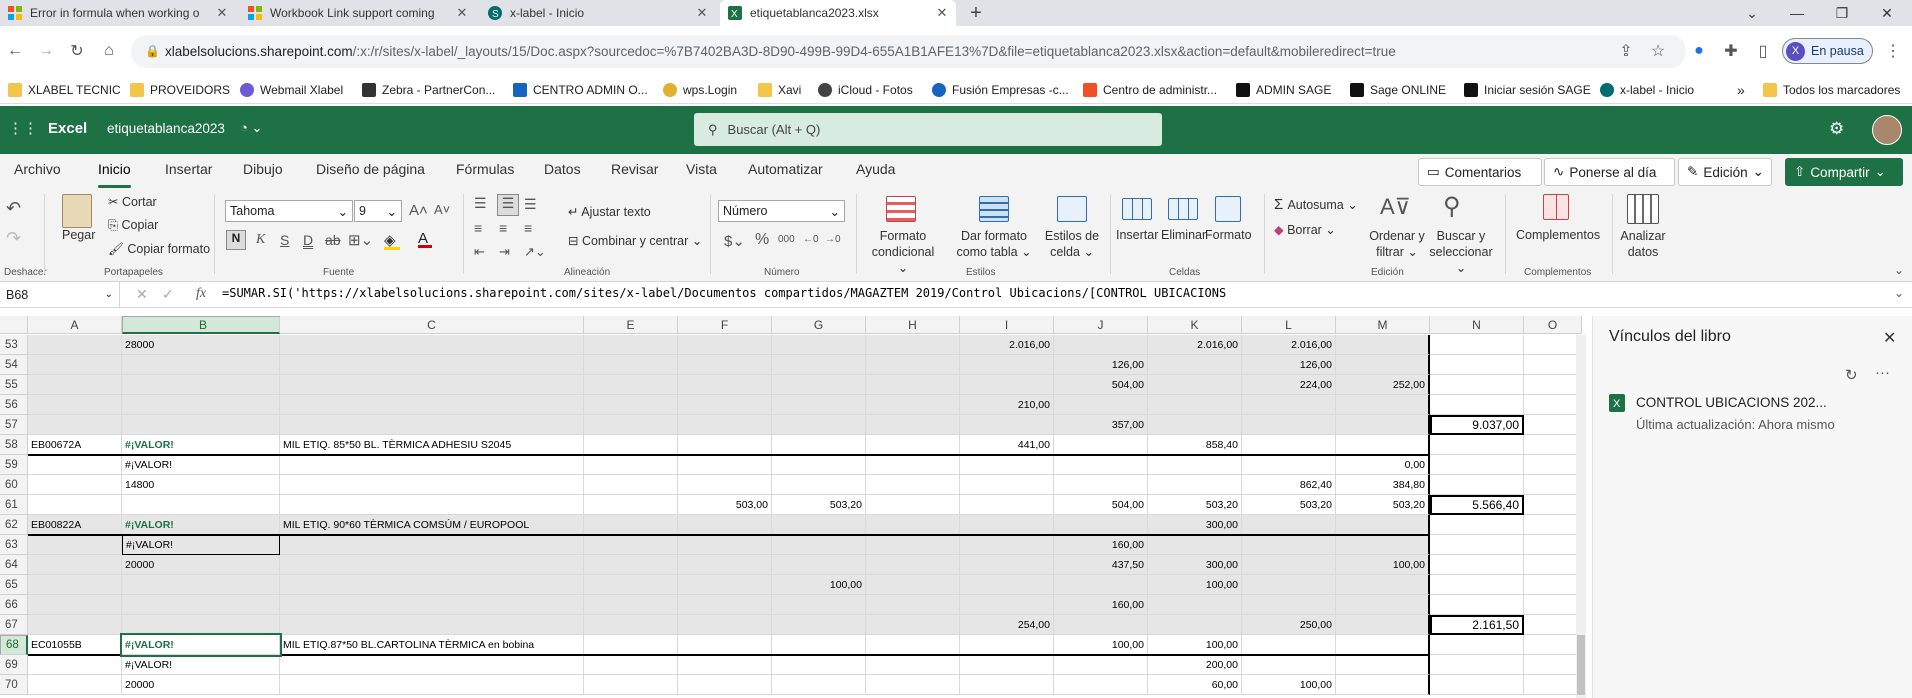 This screenshot has height=698, width=1912. I want to click on row-header: 61, so click(14, 505).